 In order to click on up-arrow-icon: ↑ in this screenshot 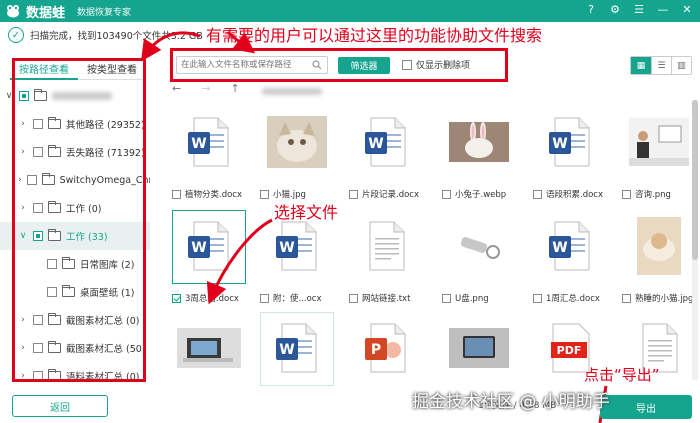, I will do `click(234, 88)`.